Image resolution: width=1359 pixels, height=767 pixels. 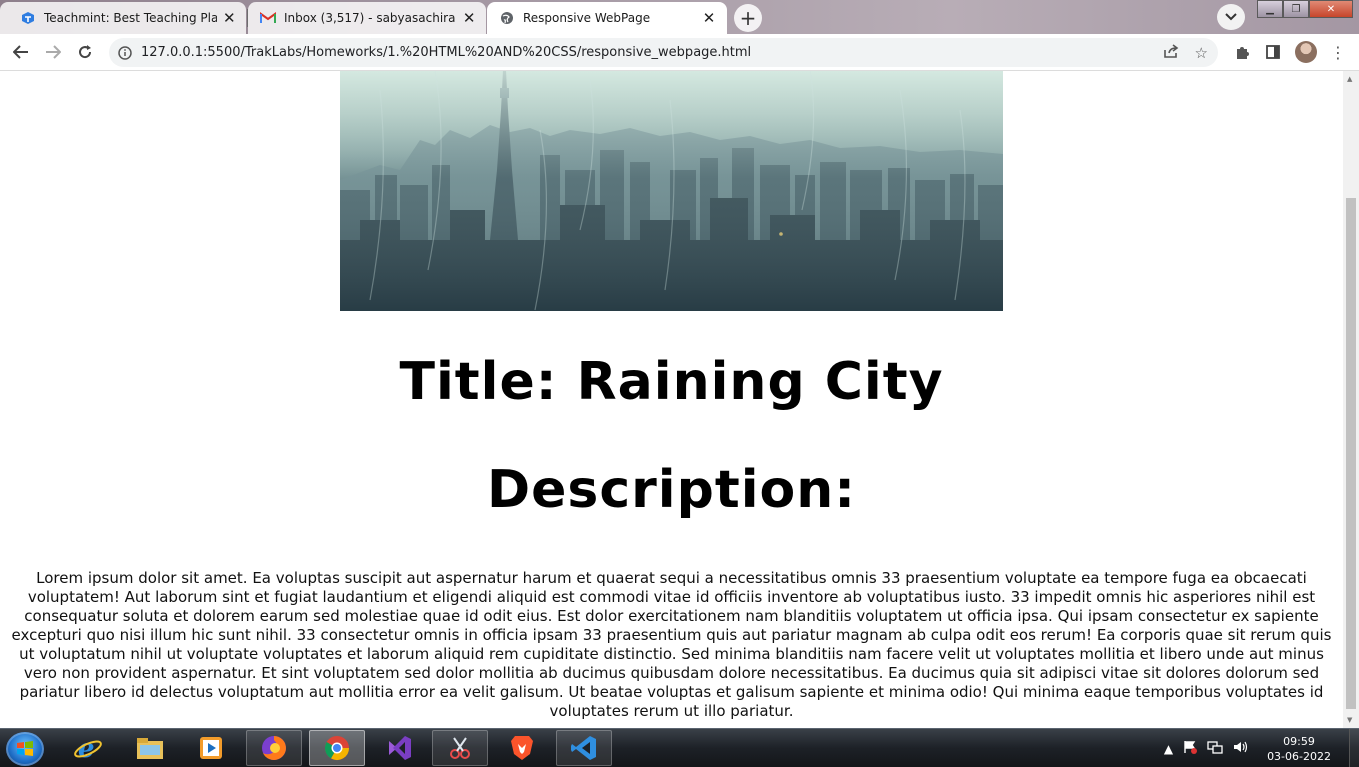 What do you see at coordinates (1190, 748) in the screenshot?
I see `action-center-flag-icon` at bounding box center [1190, 748].